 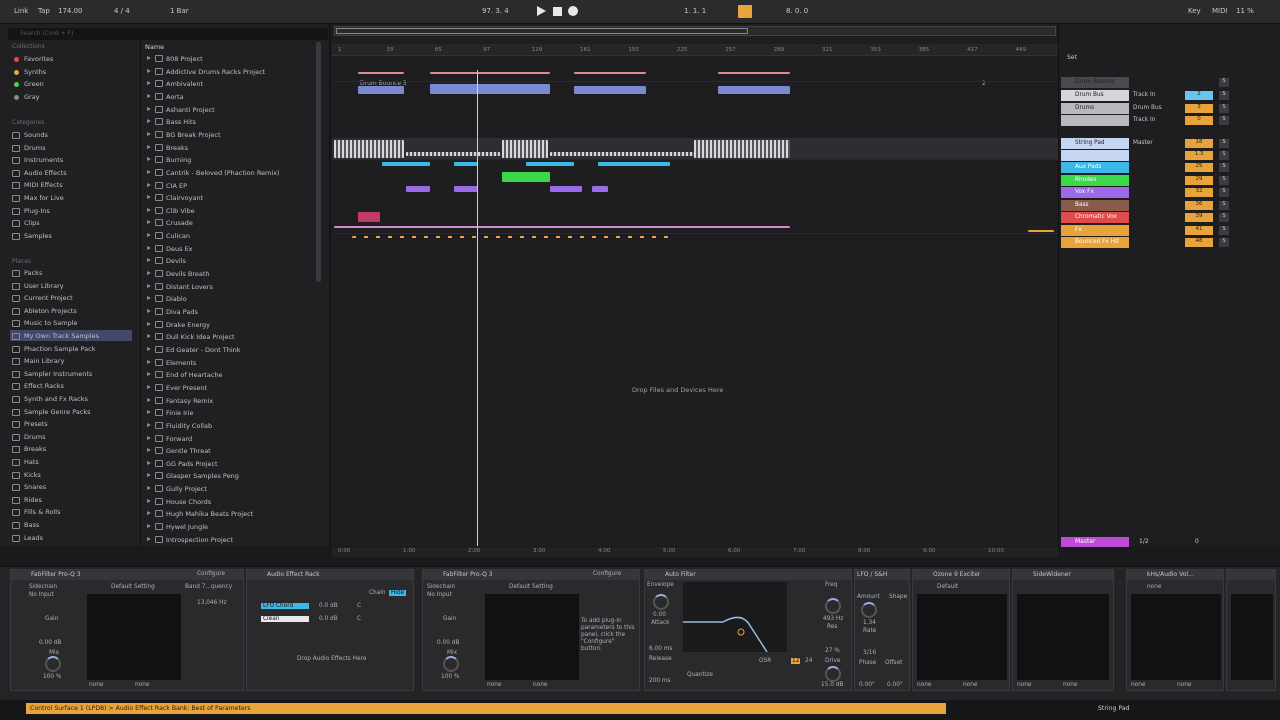 I want to click on master-volume: 0, so click(x=1197, y=541).